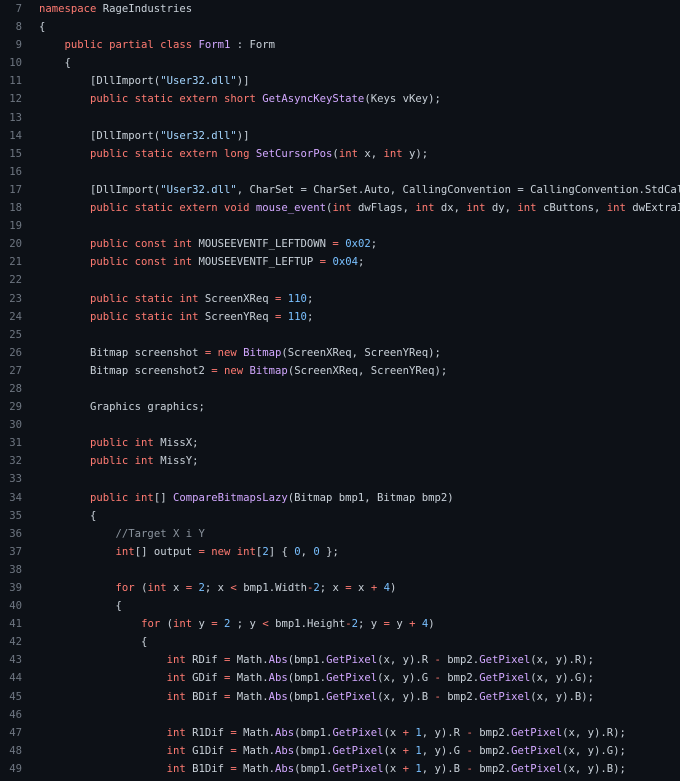 The height and width of the screenshot is (781, 680). I want to click on code-token: (x, y).B);, so click(594, 768).